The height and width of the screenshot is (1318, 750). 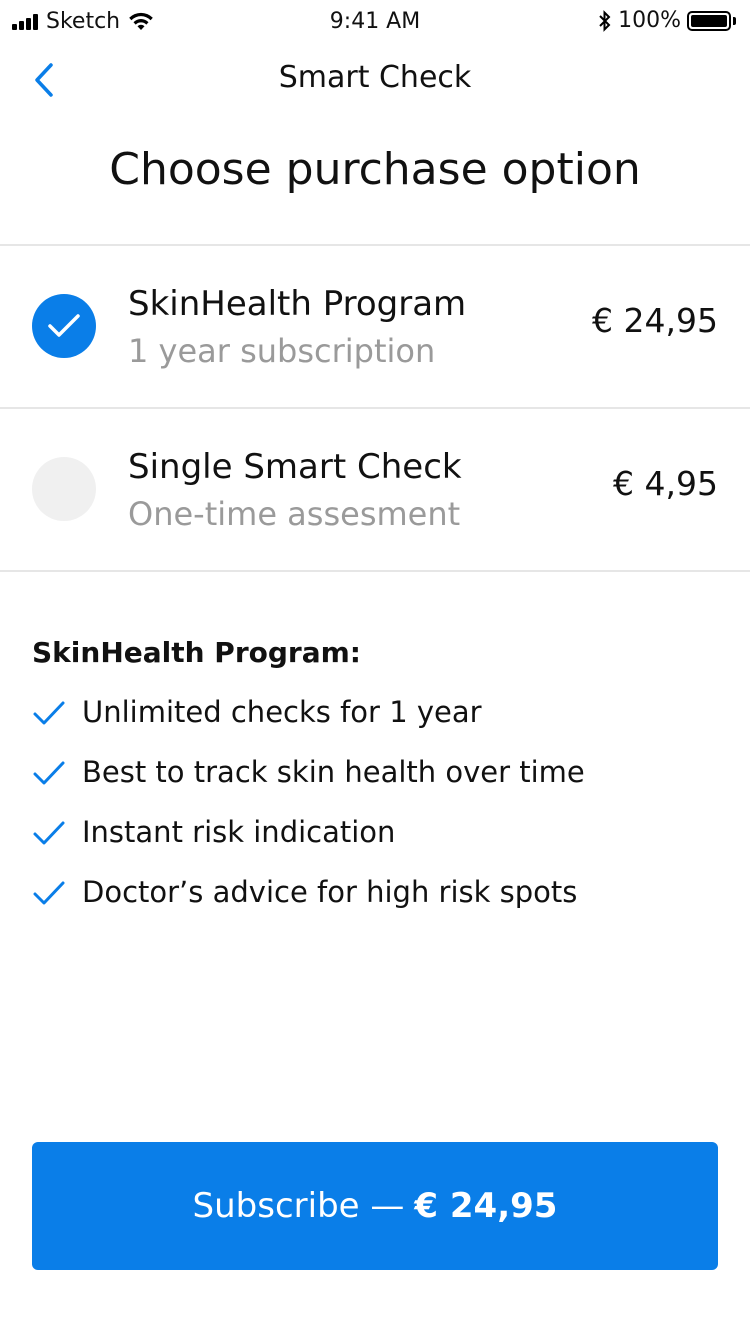 I want to click on feature-item: Doctor’s advice for high risk spots, so click(x=377, y=905).